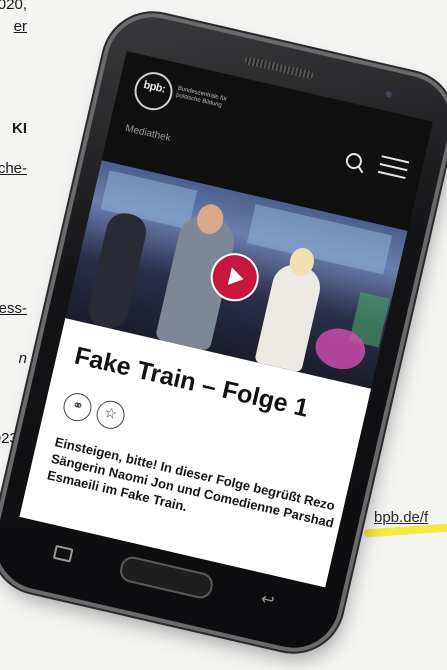 This screenshot has height=670, width=447. Describe the element at coordinates (336, 79) in the screenshot. I see `proximity-sensor` at that location.